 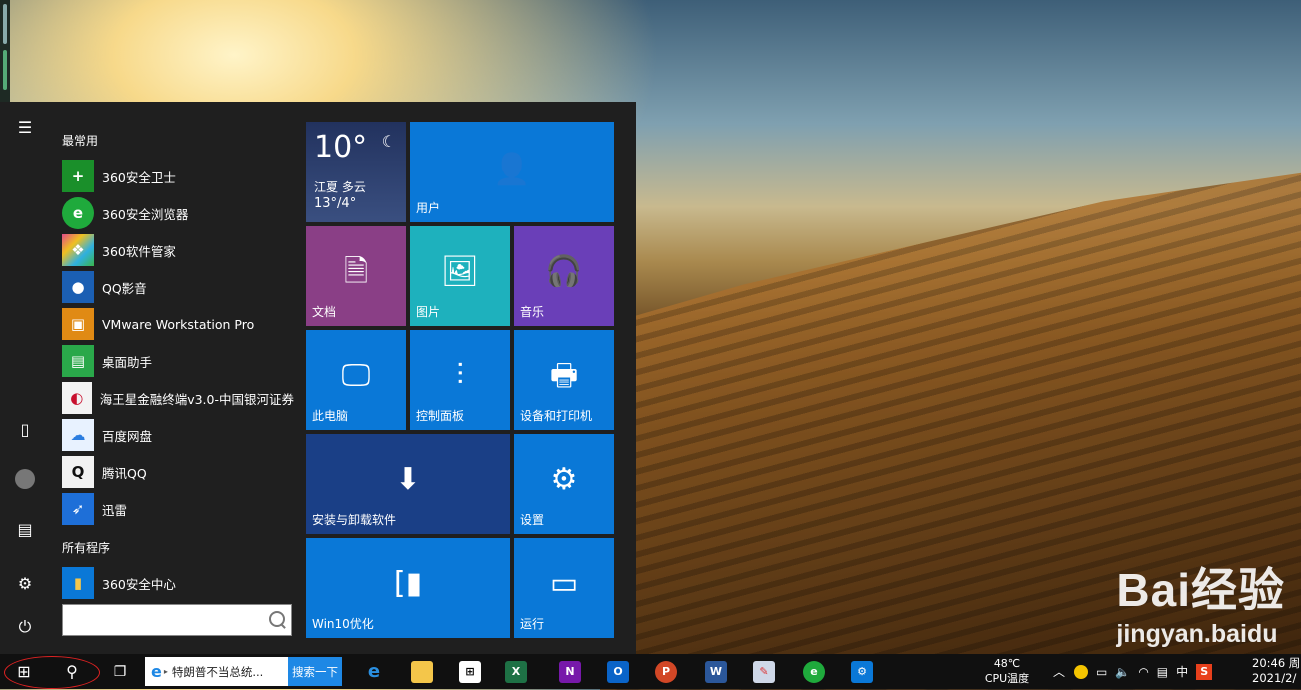 I want to click on notification-icon: ▤, so click(x=1162, y=672).